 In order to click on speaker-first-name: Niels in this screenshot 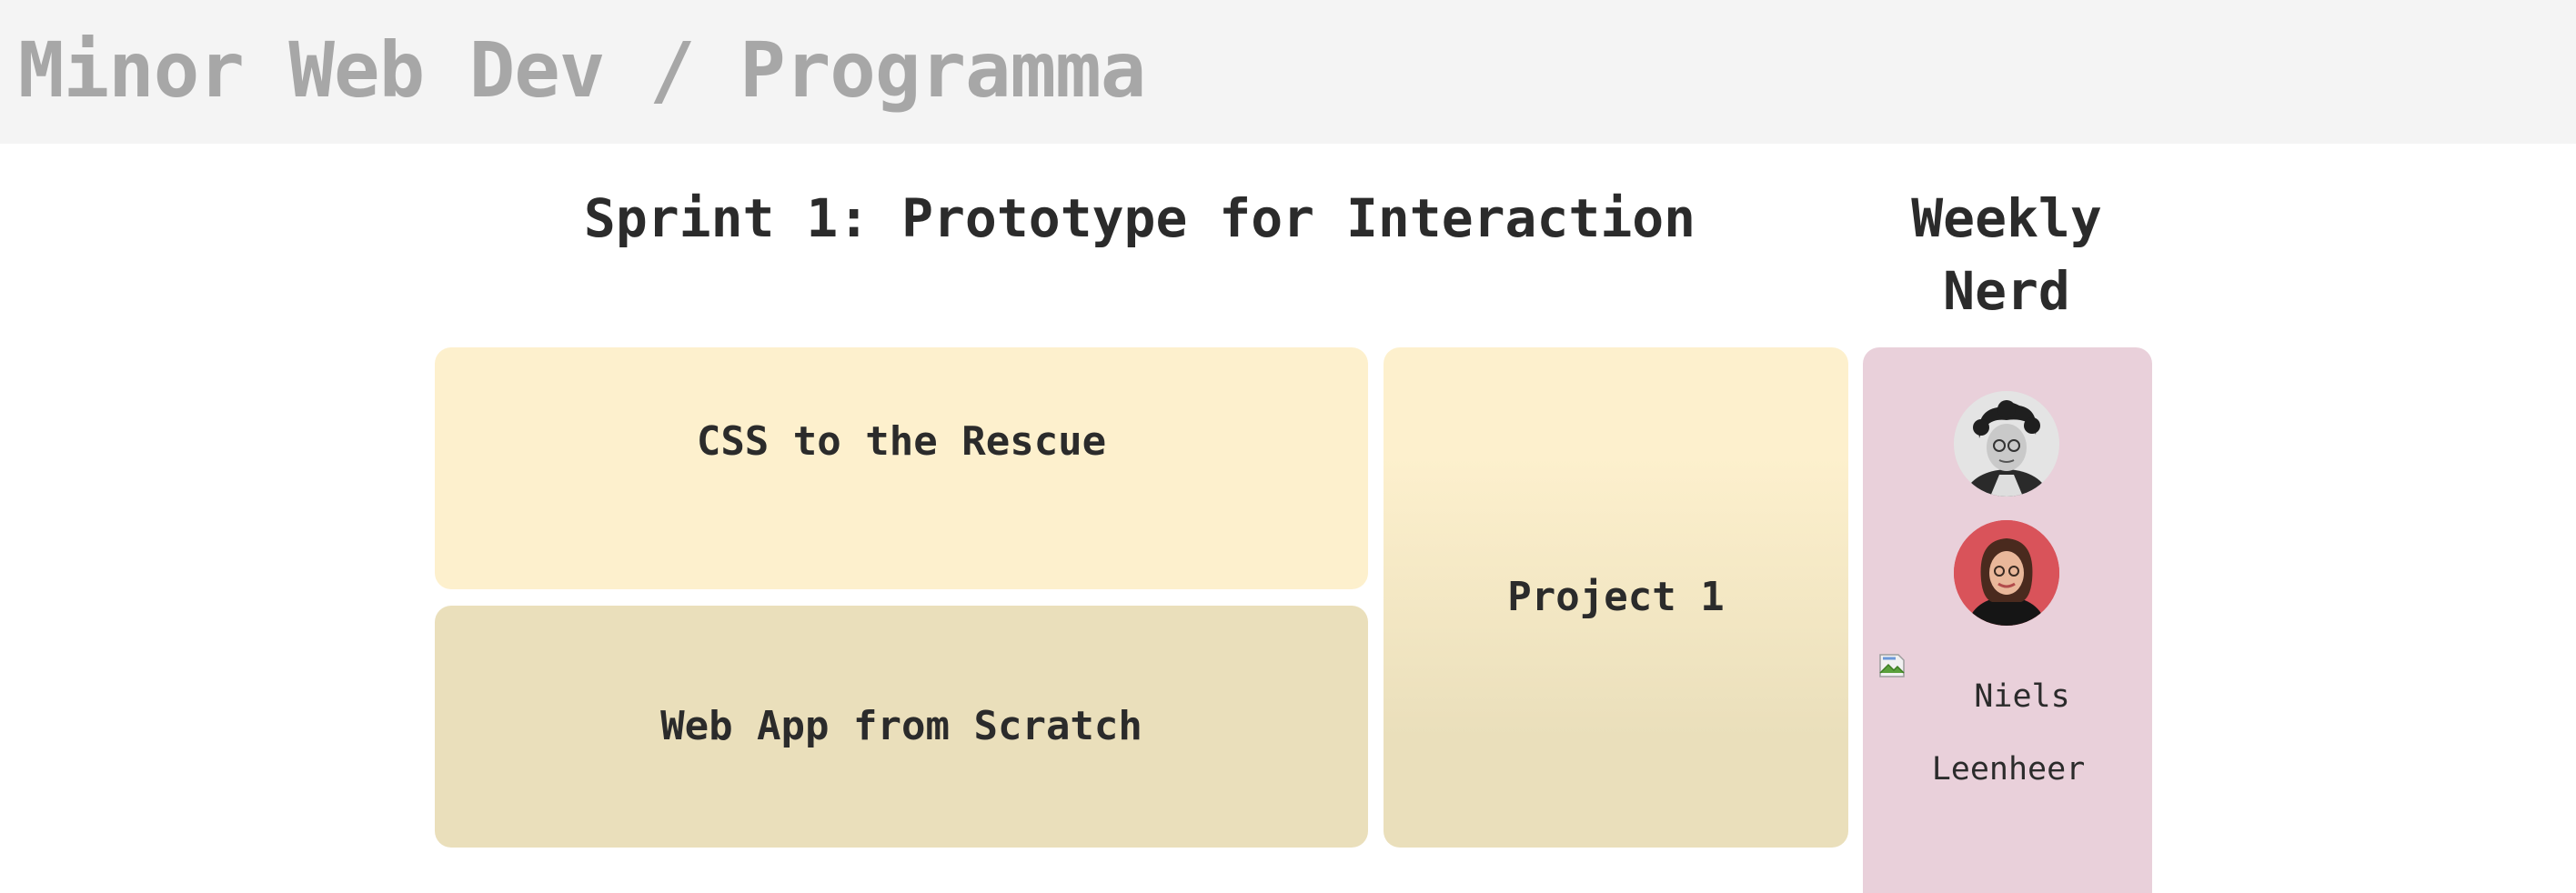, I will do `click(2022, 696)`.